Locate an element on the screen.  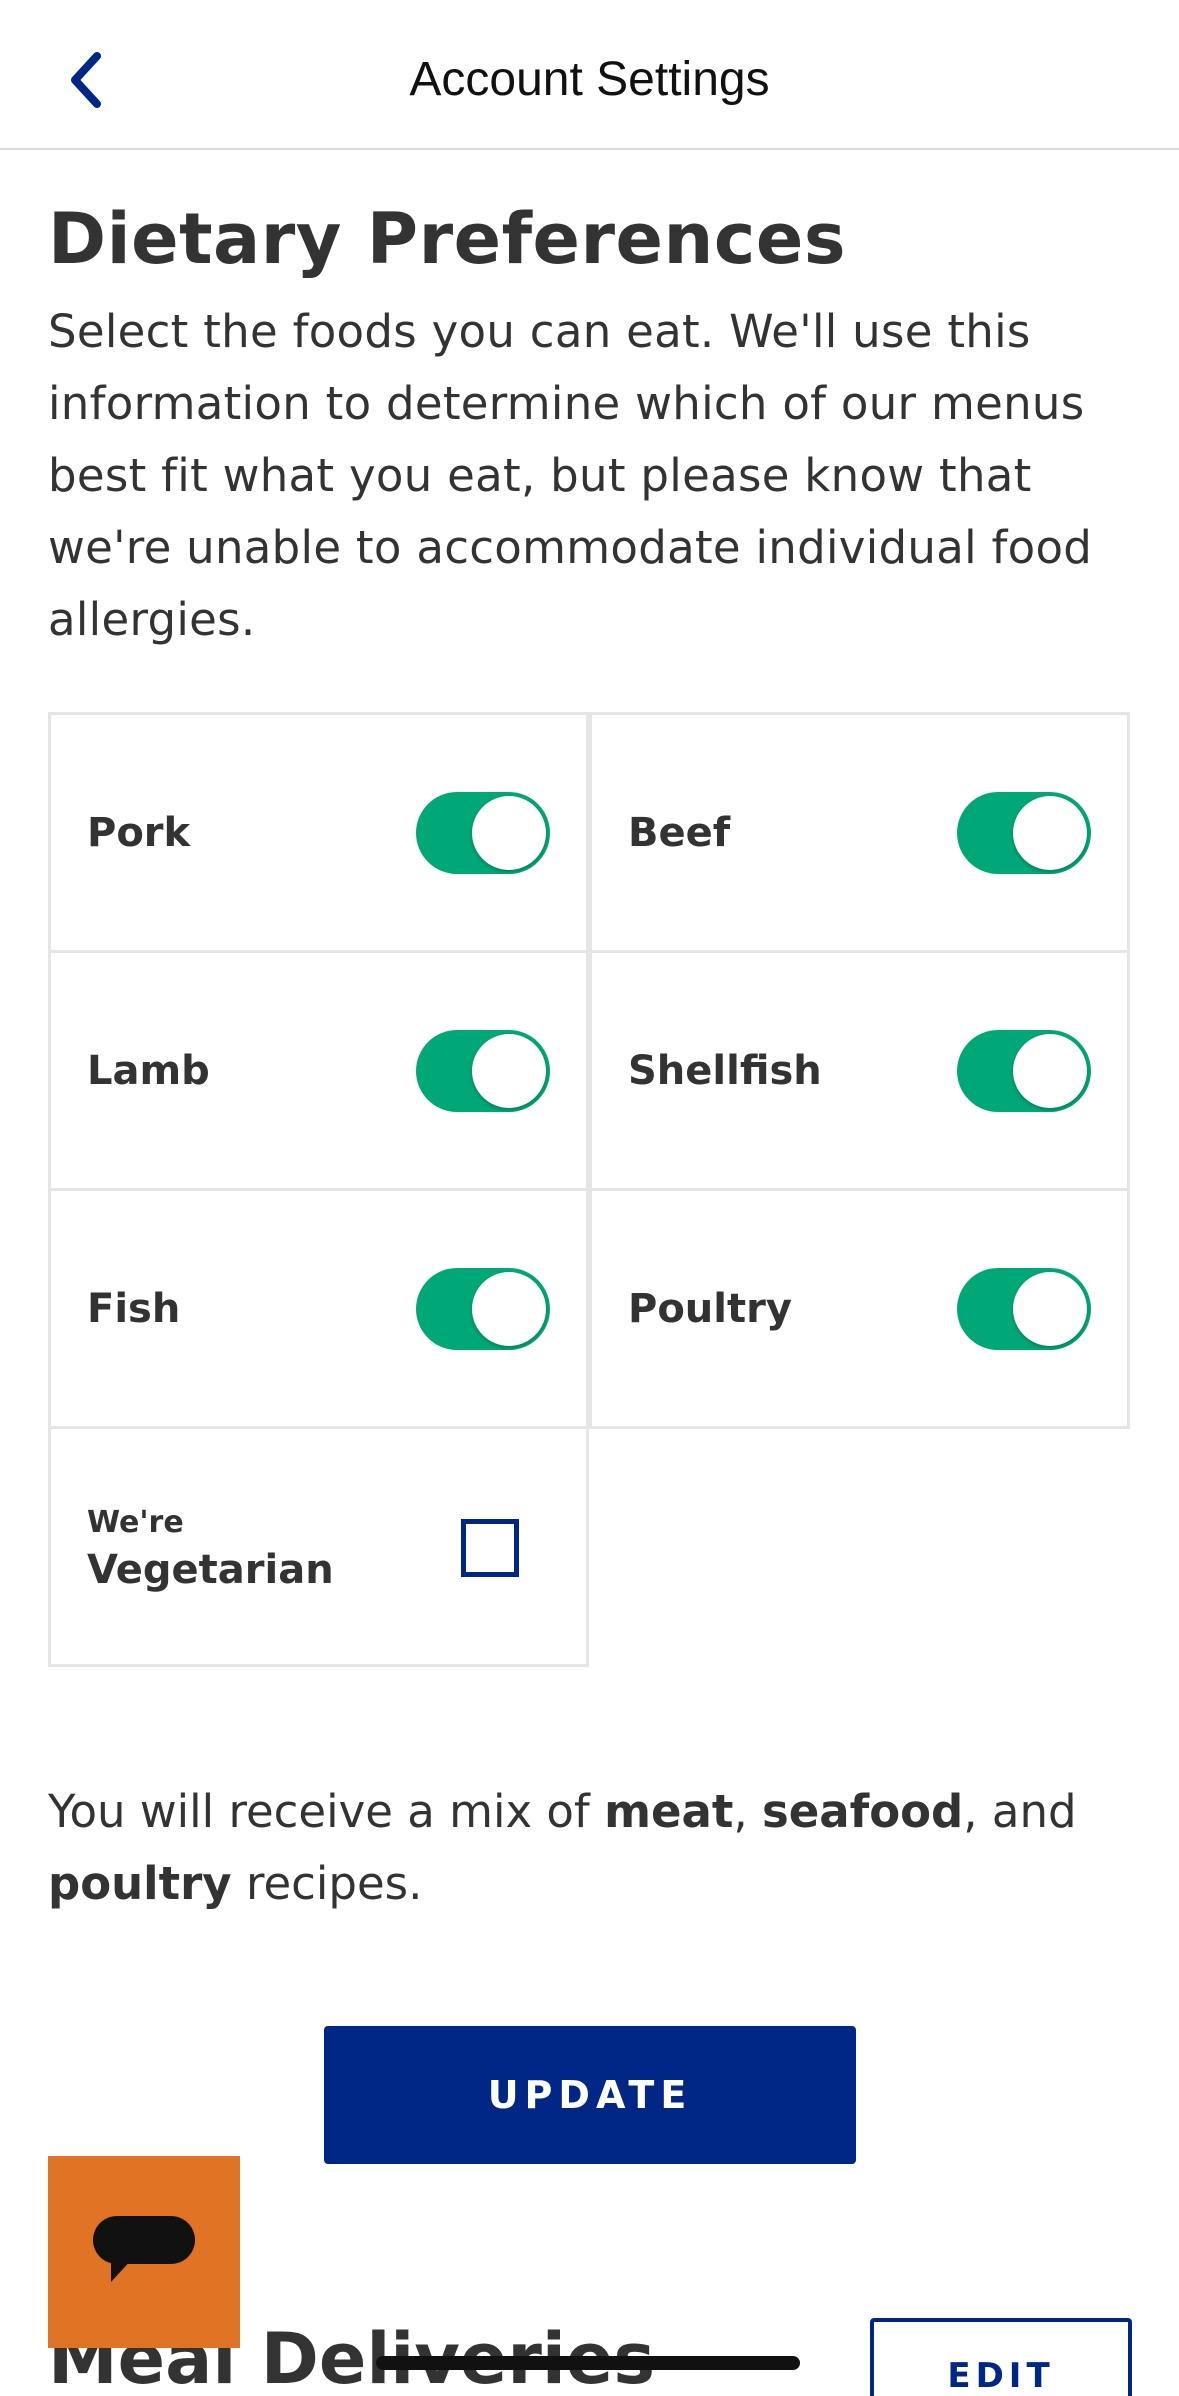
diet-cell-beef: Beef is located at coordinates (859, 832).